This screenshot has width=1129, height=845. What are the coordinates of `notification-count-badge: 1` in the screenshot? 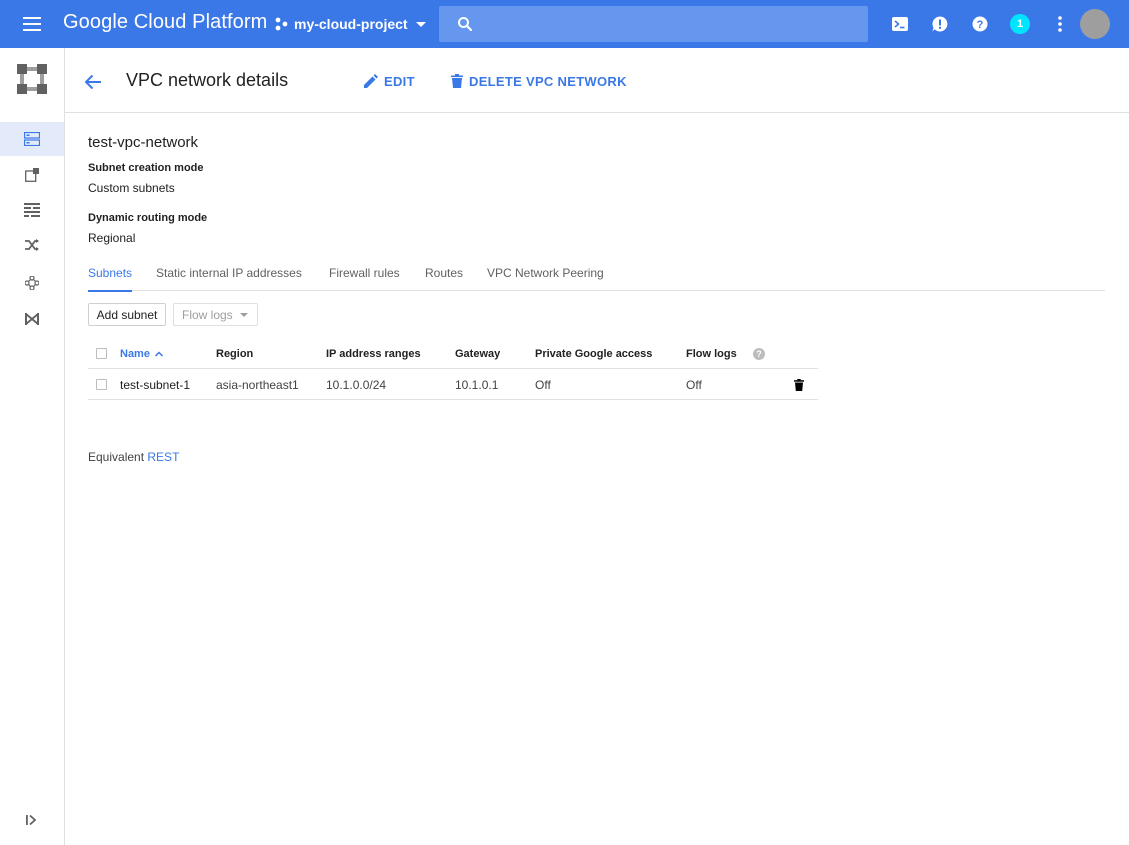 It's located at (1020, 24).